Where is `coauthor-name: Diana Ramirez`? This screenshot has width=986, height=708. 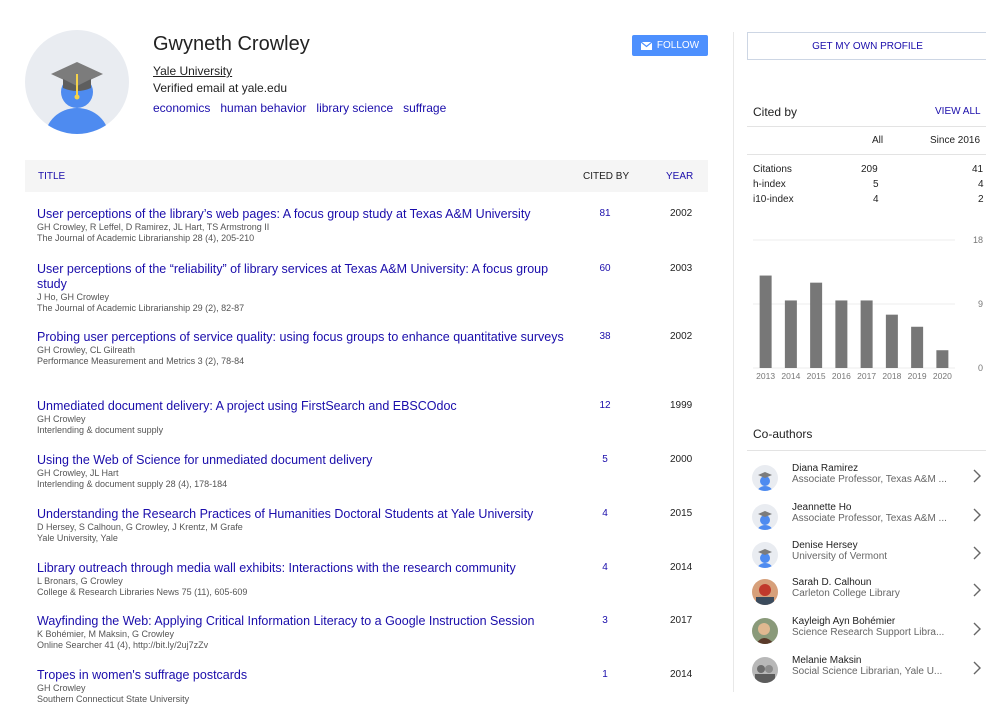
coauthor-name: Diana Ramirez is located at coordinates (825, 468).